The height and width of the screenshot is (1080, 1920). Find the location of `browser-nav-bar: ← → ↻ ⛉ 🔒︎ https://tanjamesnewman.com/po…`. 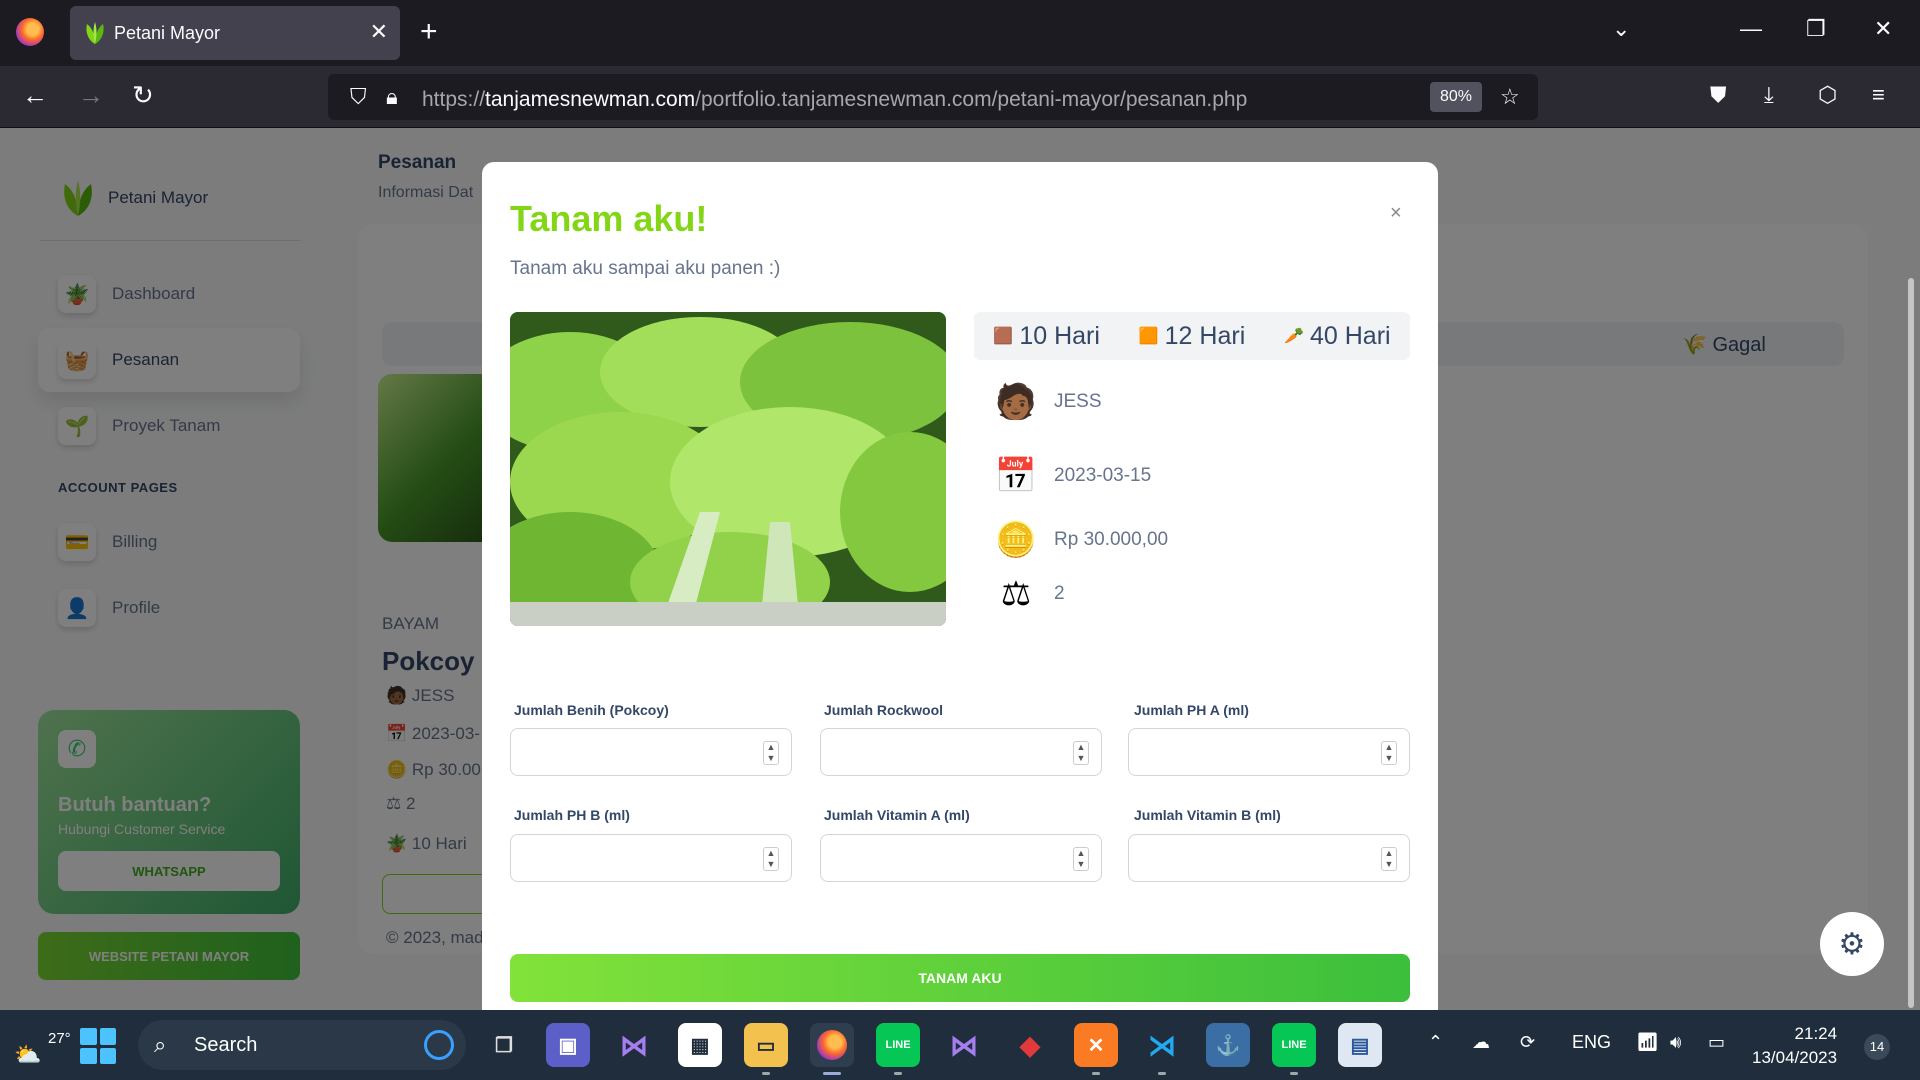

browser-nav-bar: ← → ↻ ⛉ 🔒︎ https://tanjamesnewman.com/po… is located at coordinates (960, 97).